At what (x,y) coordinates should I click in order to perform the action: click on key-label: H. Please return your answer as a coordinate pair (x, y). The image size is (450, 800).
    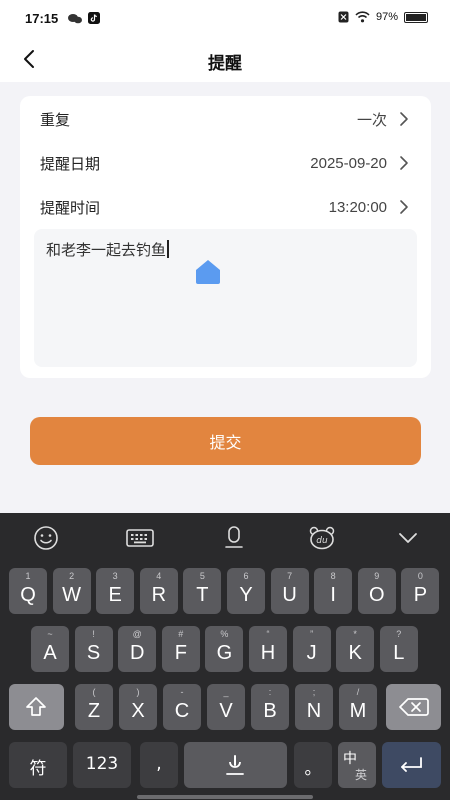
    Looking at the image, I should click on (268, 653).